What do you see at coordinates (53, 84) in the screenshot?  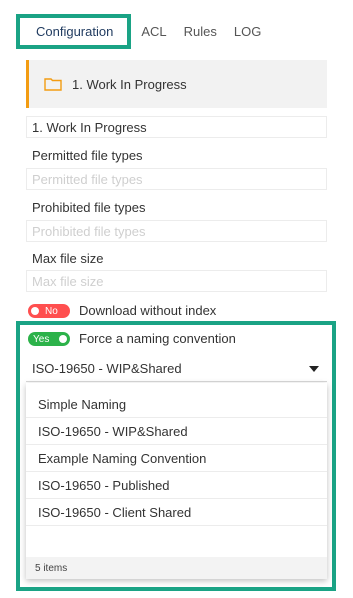 I see `folder-icon` at bounding box center [53, 84].